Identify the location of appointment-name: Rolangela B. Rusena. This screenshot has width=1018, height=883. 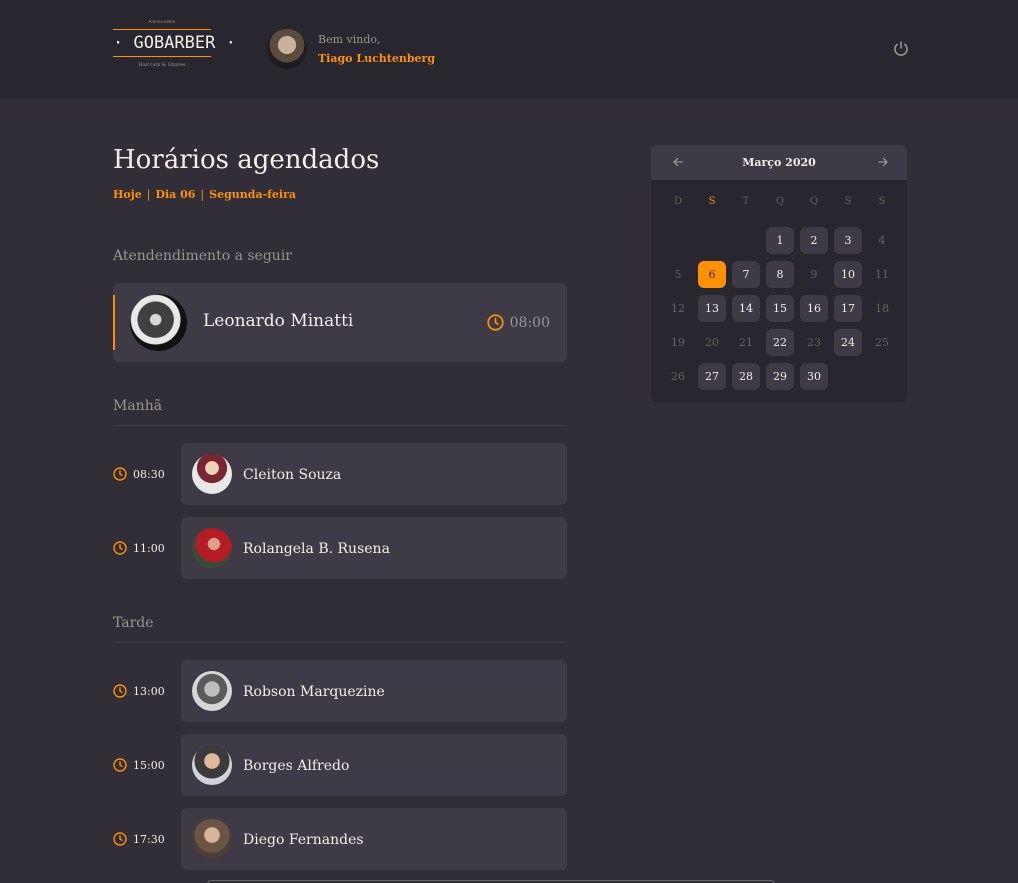
(316, 549).